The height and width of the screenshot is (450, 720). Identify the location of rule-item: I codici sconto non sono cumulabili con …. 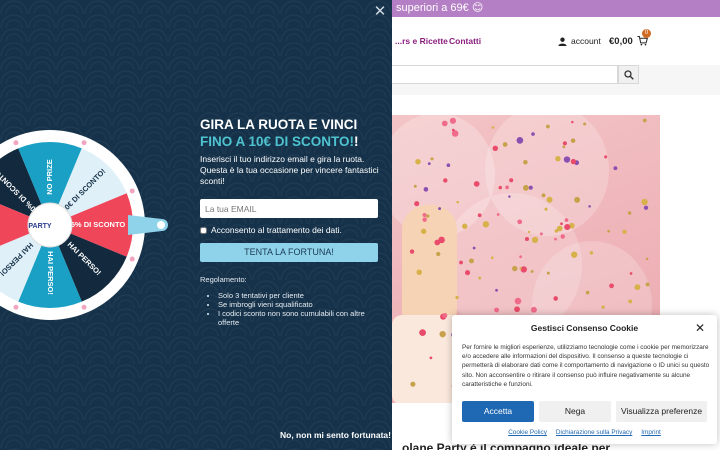
(300, 318).